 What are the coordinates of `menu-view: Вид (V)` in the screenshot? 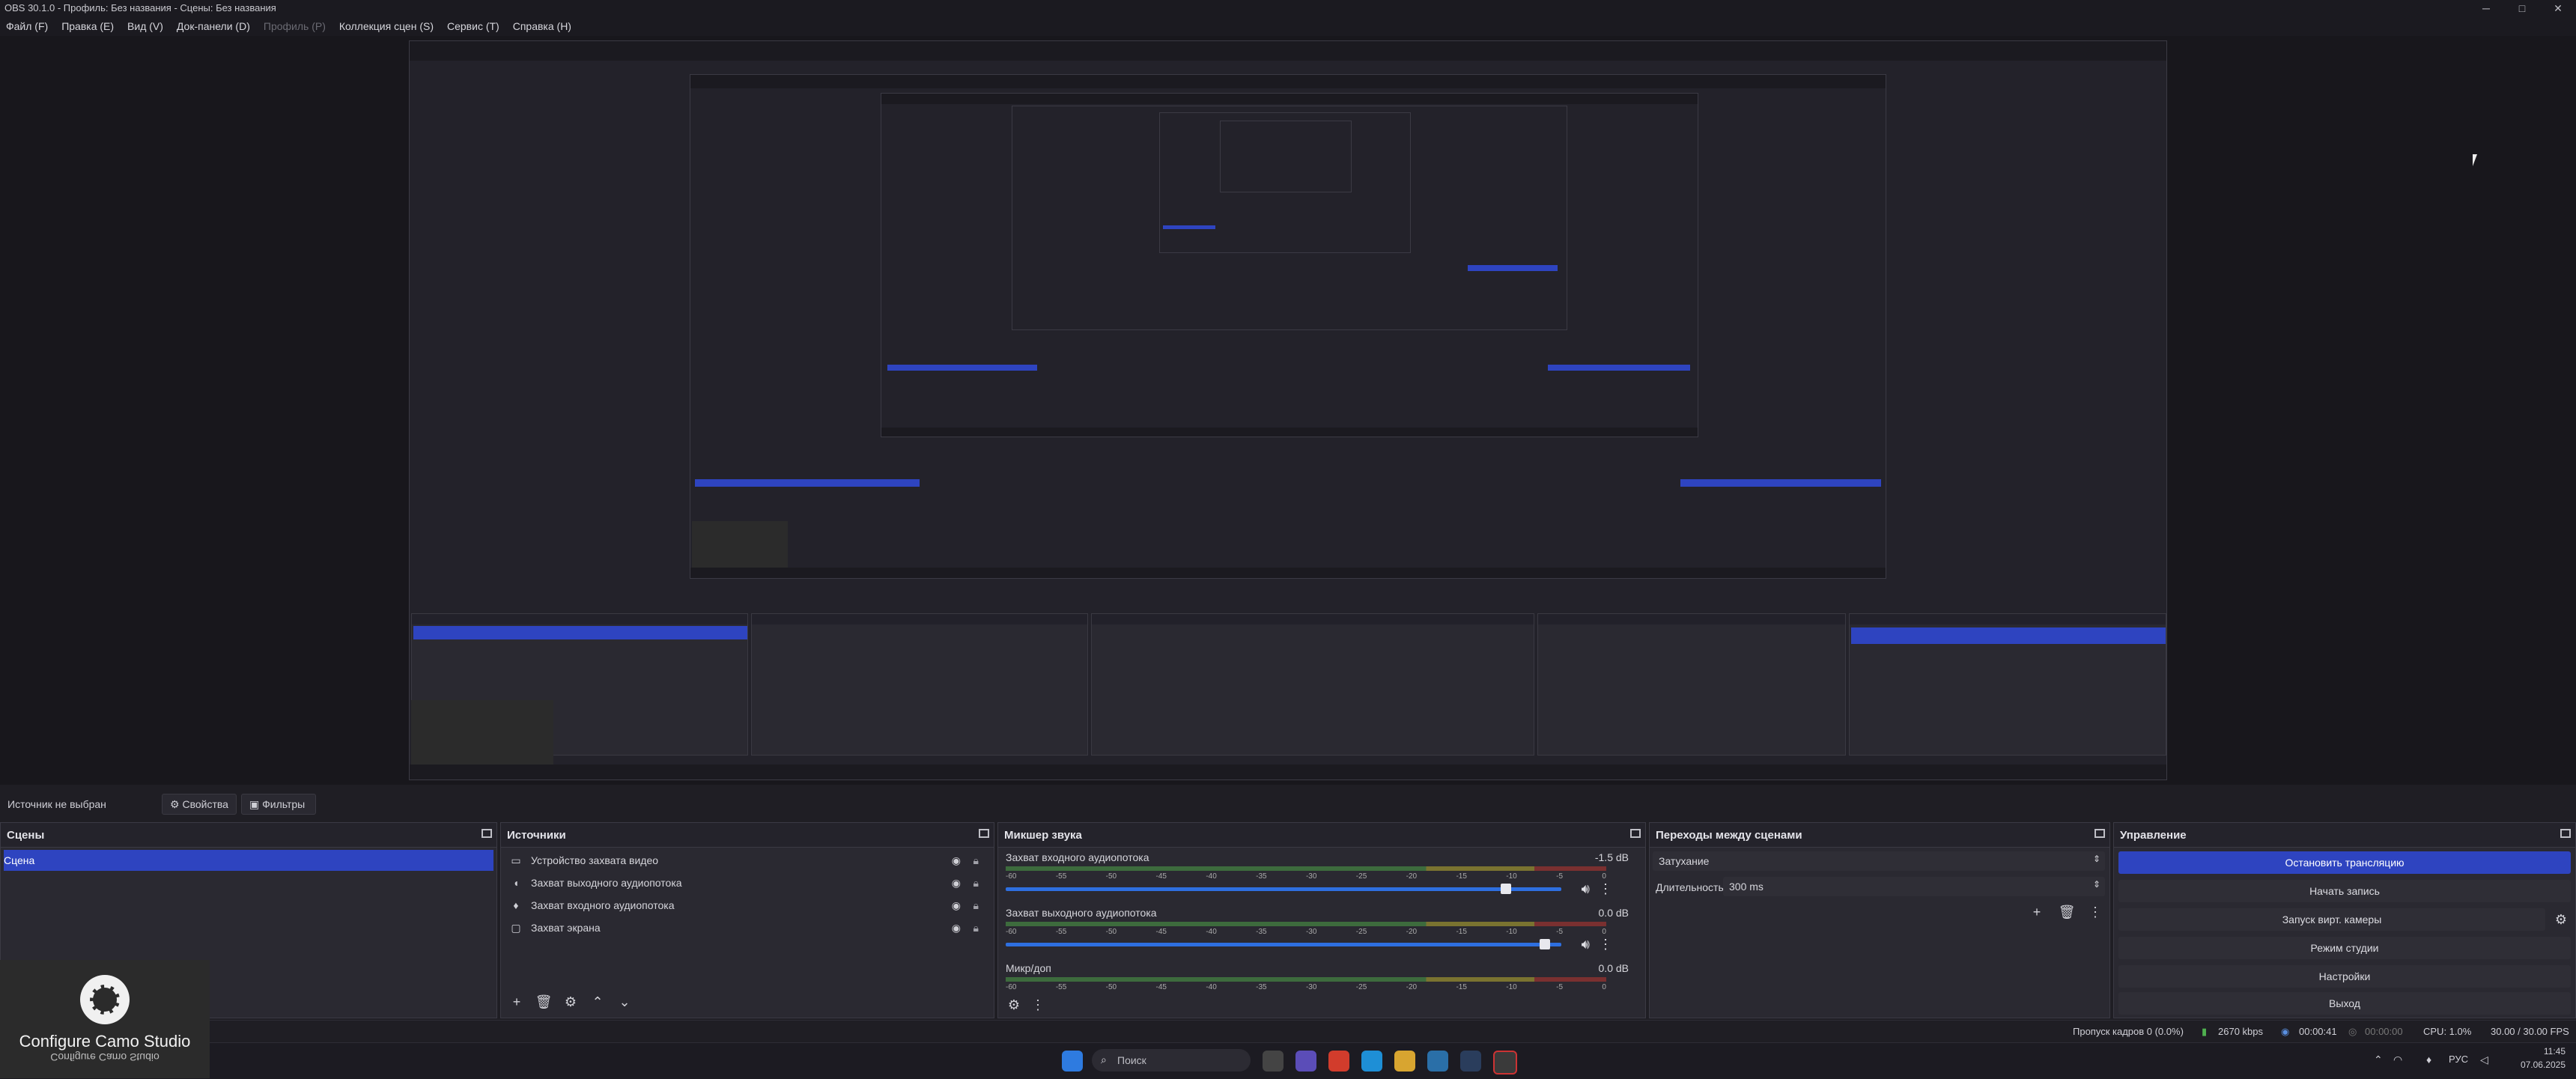 It's located at (145, 26).